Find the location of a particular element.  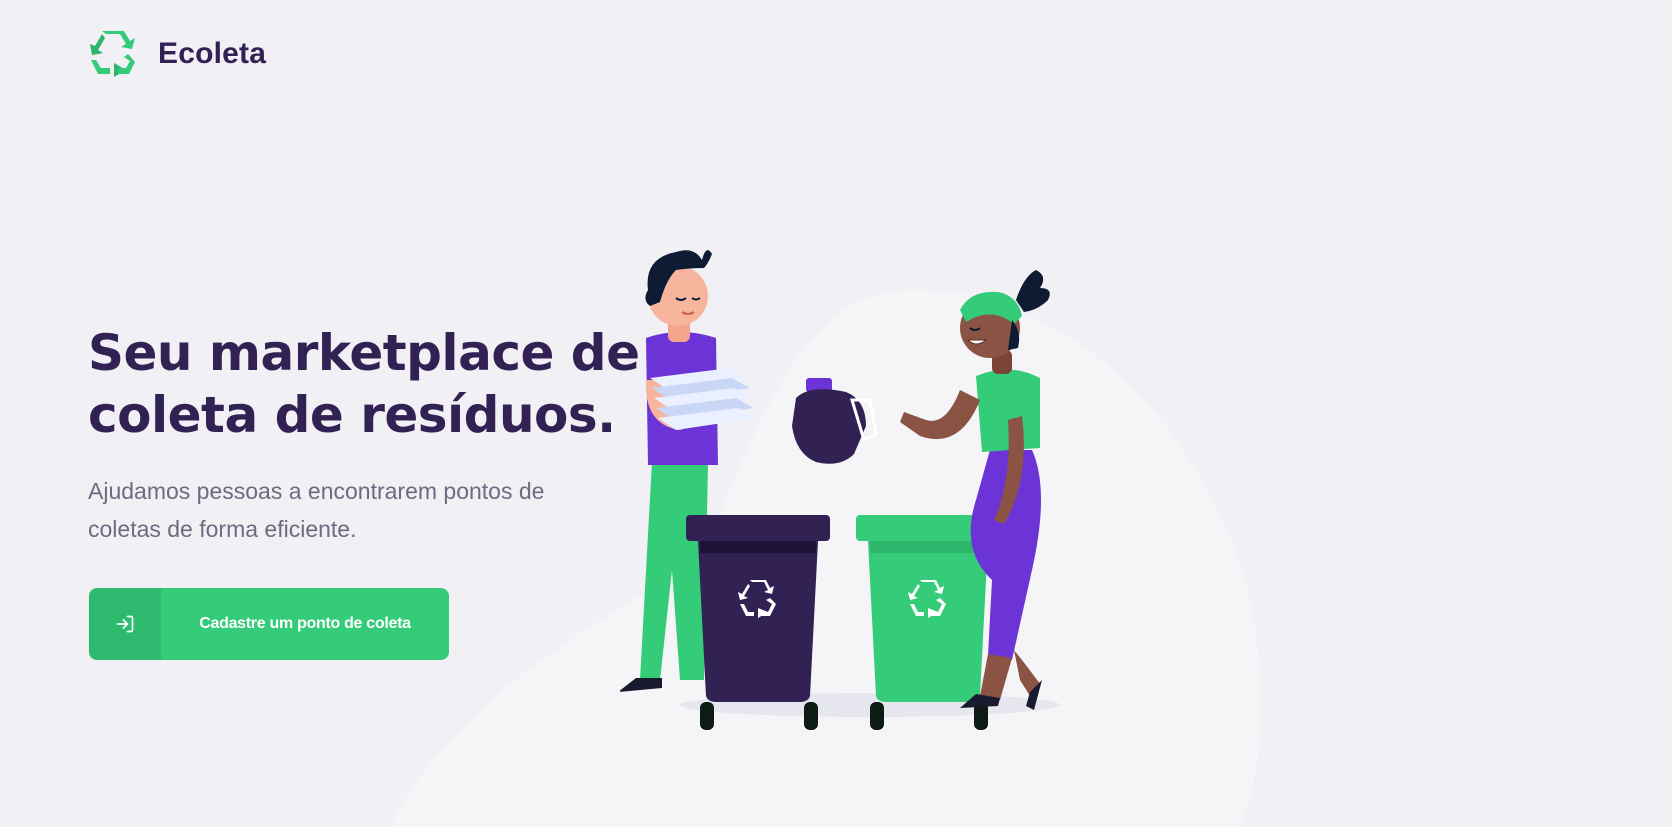

register-collection-point-button: Cadastre um ponto de coleta is located at coordinates (269, 624).